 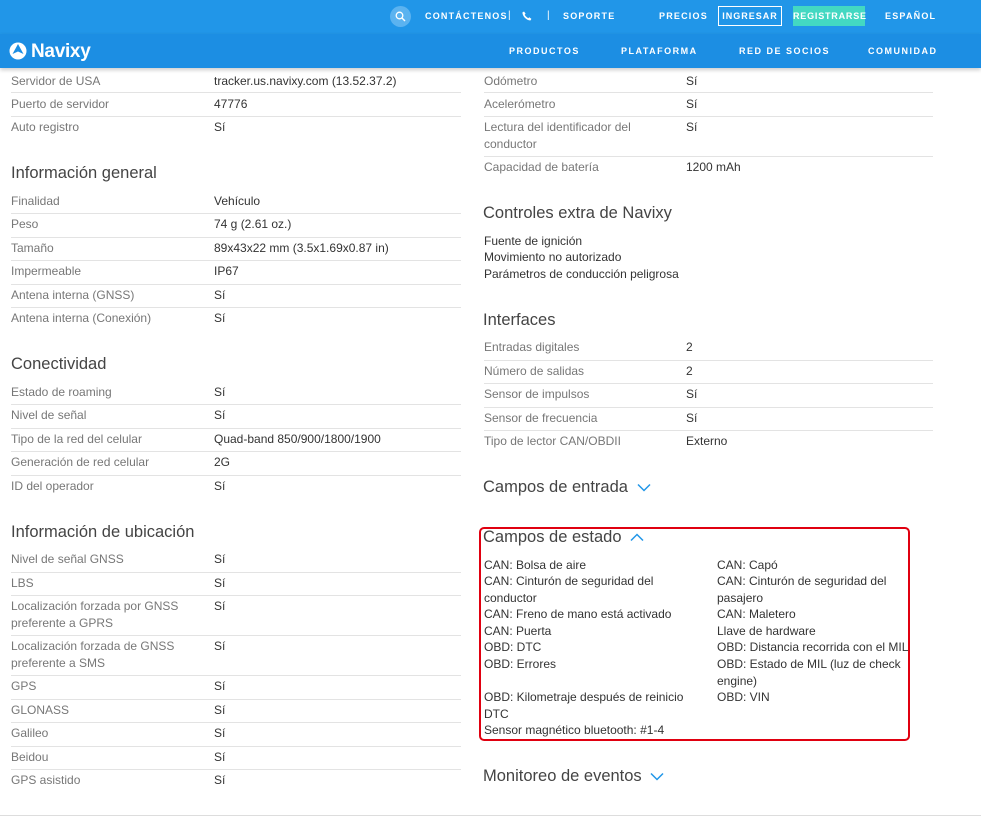 I want to click on search-icon, so click(x=400, y=16).